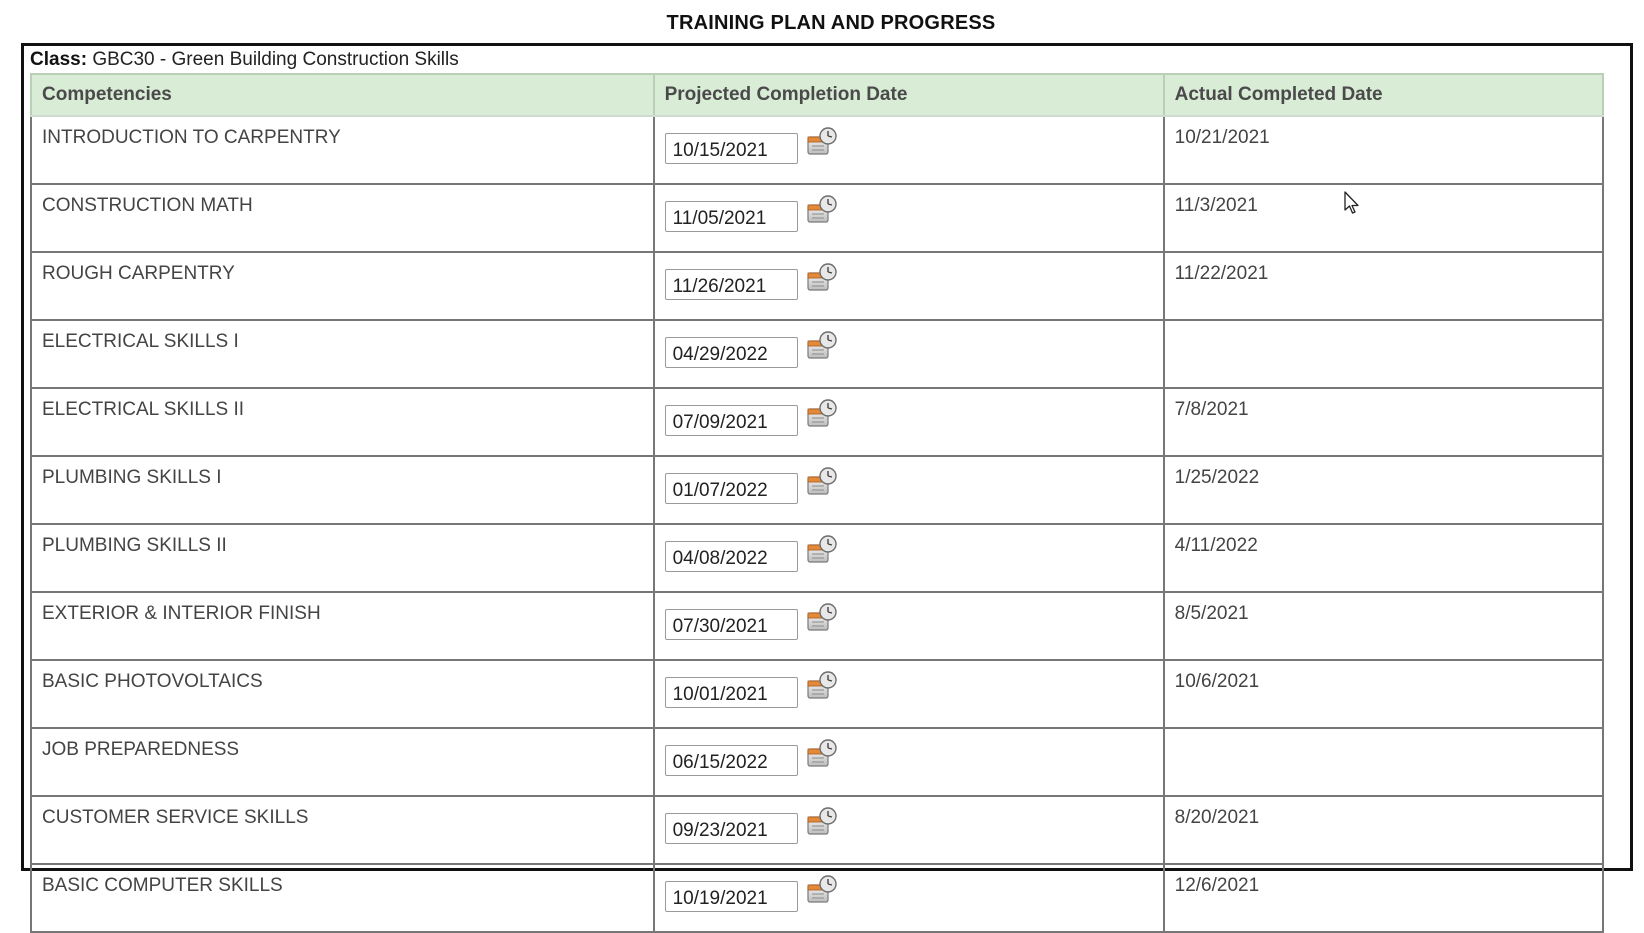  What do you see at coordinates (342, 354) in the screenshot?
I see `competency-name: ELECTRICAL SKILLS I` at bounding box center [342, 354].